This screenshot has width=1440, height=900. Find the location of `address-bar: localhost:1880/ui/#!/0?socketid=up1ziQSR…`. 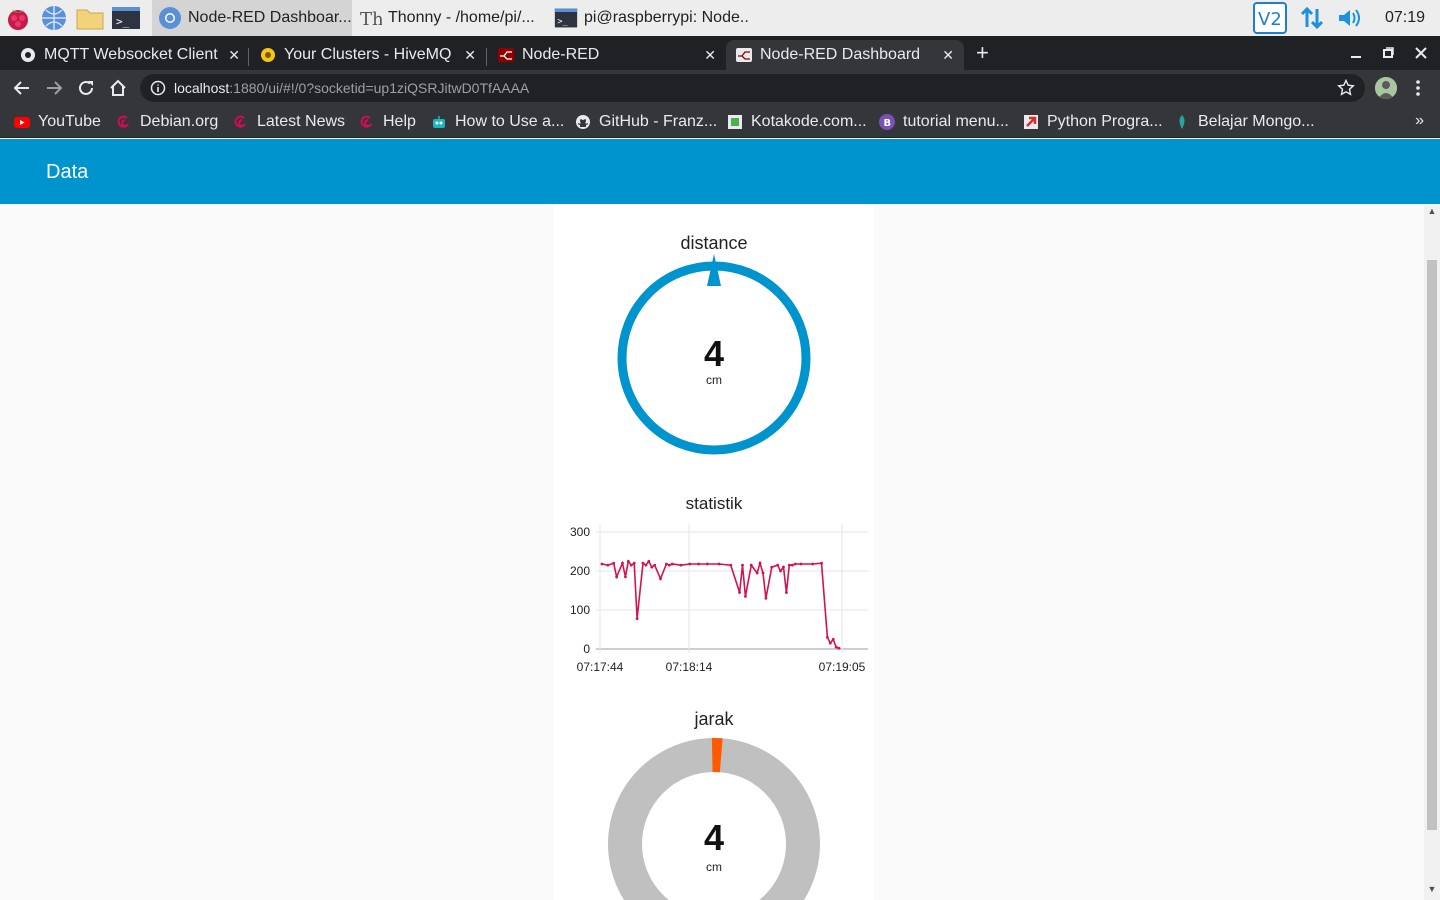

address-bar: localhost:1880/ui/#!/0?socketid=up1ziQSR… is located at coordinates (752, 88).